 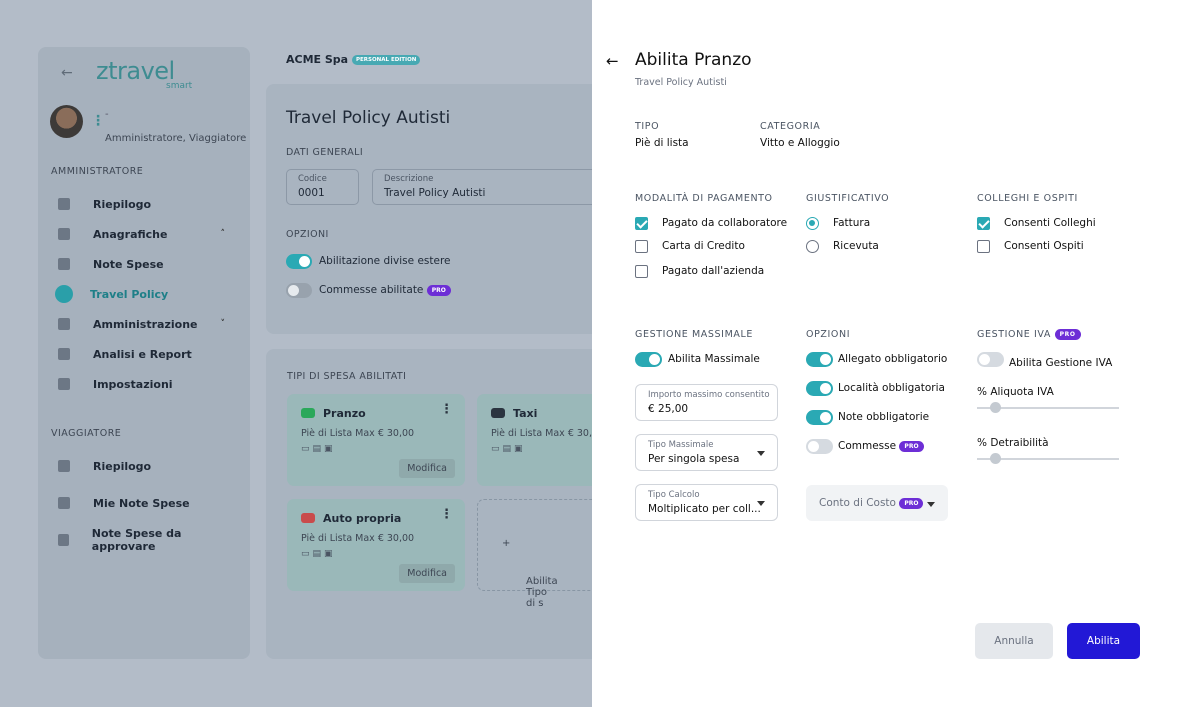 I want to click on fattura-radio, so click(x=812, y=223).